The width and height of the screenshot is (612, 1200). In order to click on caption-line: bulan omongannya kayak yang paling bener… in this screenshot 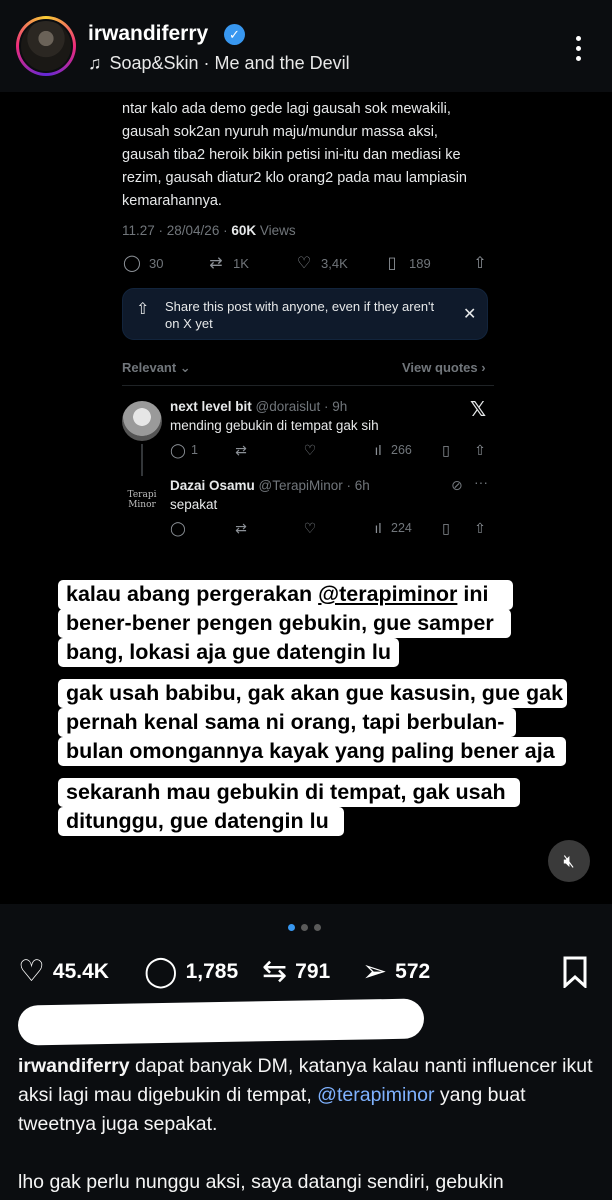, I will do `click(312, 751)`.